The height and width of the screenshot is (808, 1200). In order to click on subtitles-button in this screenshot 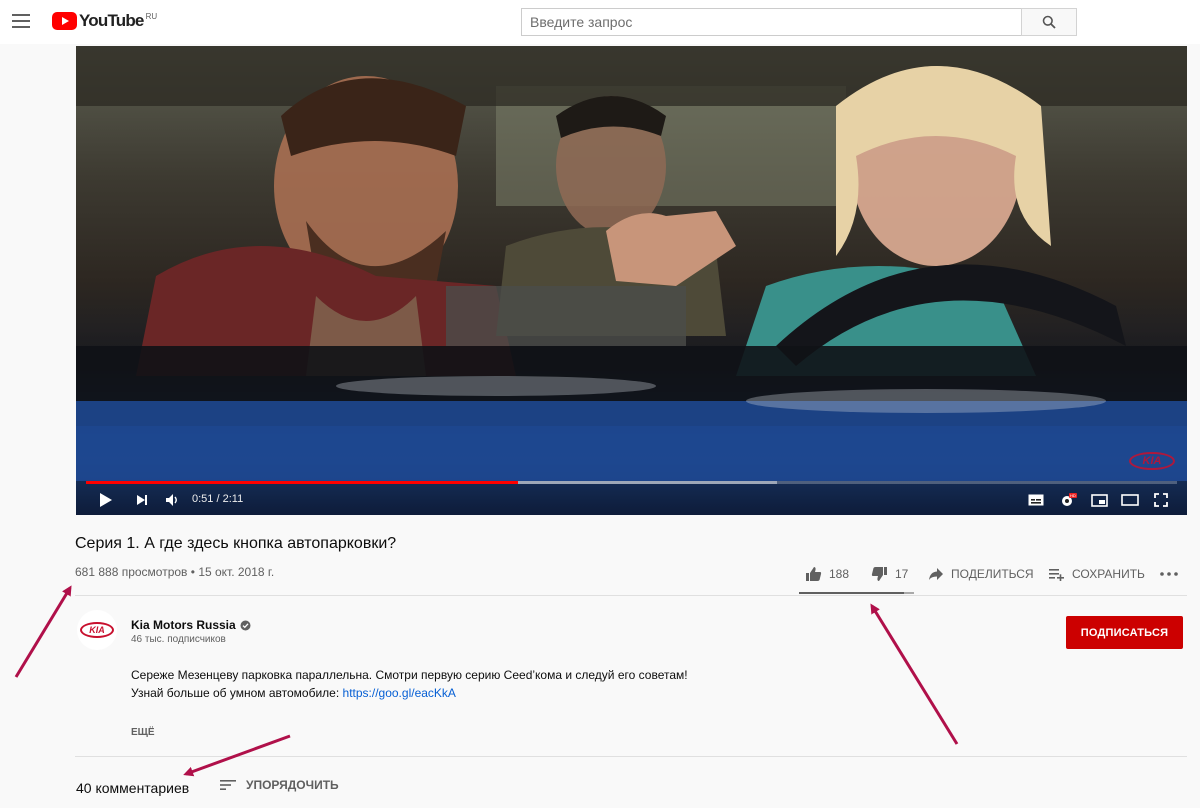, I will do `click(1036, 500)`.